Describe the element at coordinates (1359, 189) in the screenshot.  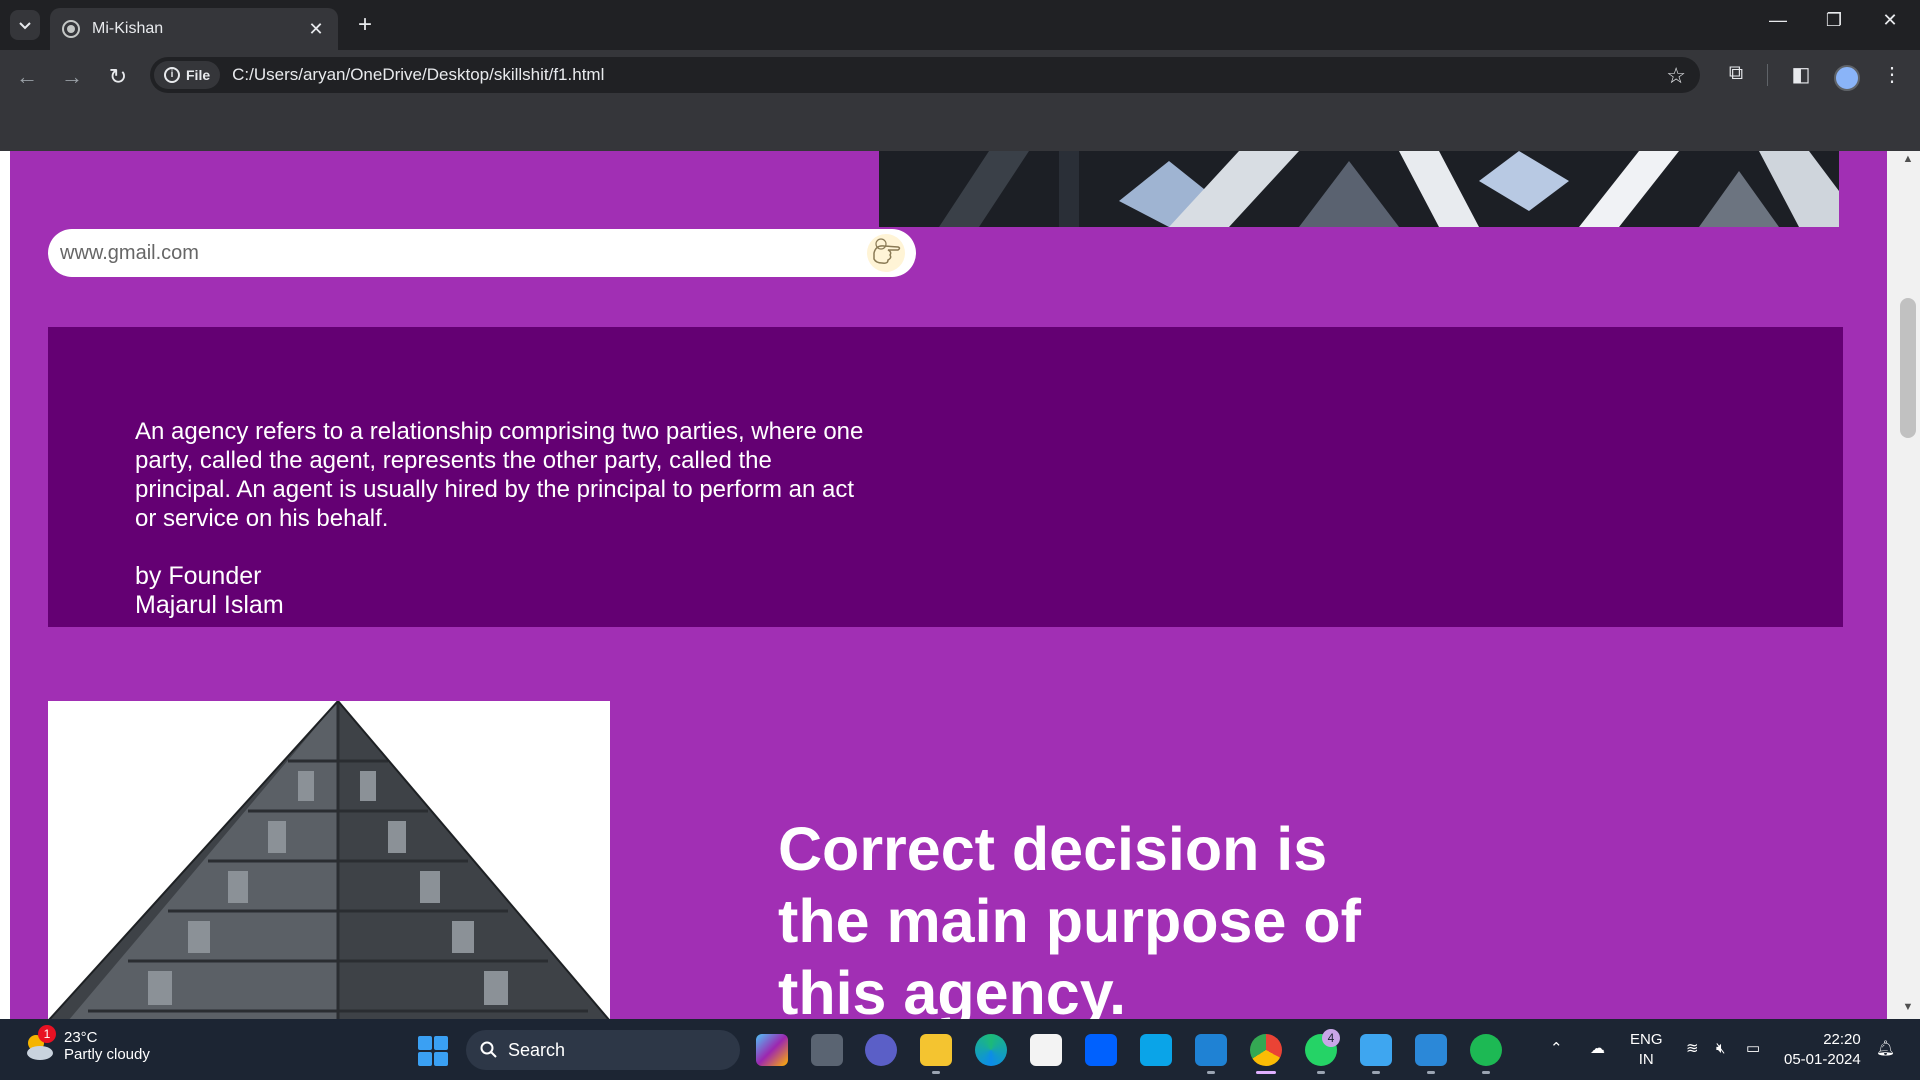
I see `architecture-photo` at that location.